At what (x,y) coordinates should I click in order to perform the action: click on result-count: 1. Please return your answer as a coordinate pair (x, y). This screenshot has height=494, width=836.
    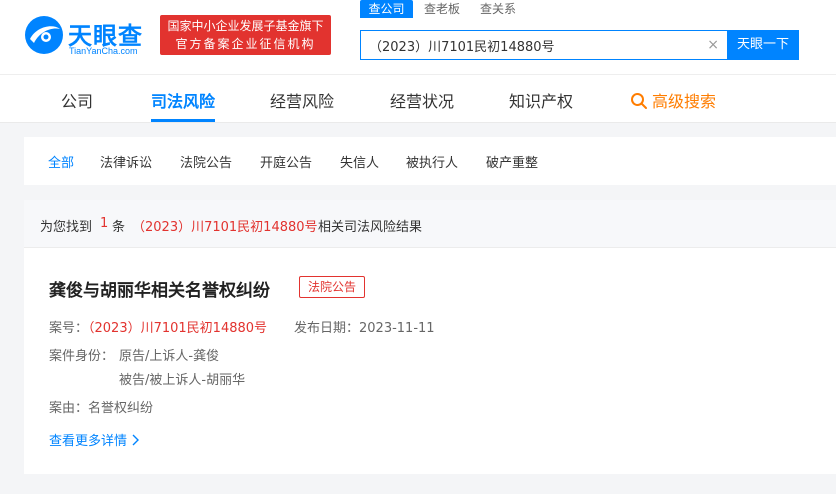
    Looking at the image, I should click on (104, 223).